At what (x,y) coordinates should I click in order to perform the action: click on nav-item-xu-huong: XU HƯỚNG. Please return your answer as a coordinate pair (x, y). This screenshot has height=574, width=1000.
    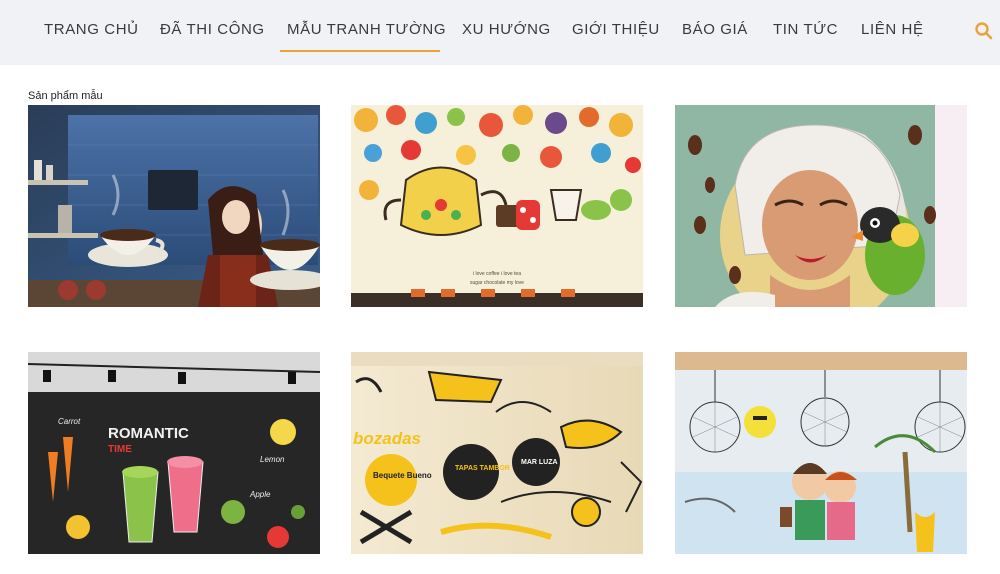
    Looking at the image, I should click on (506, 29).